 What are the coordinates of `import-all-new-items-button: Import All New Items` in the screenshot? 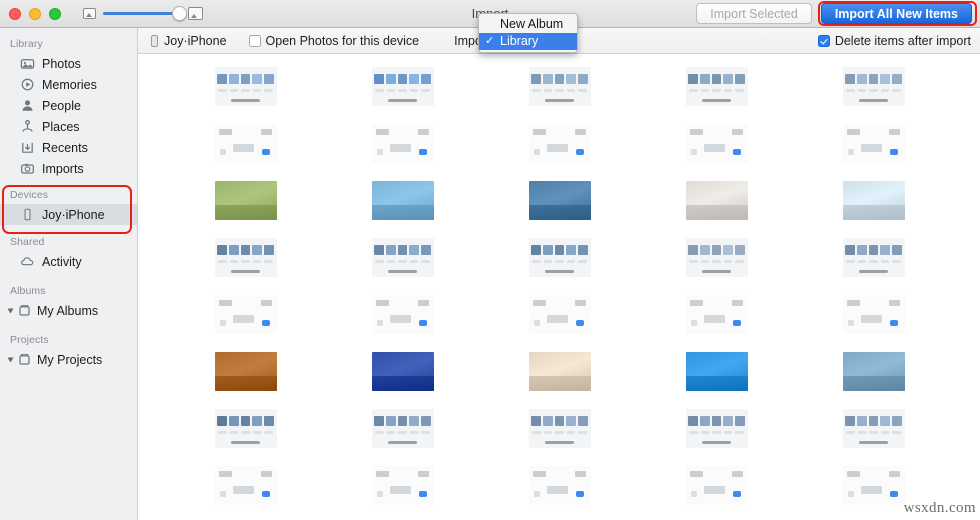 It's located at (896, 13).